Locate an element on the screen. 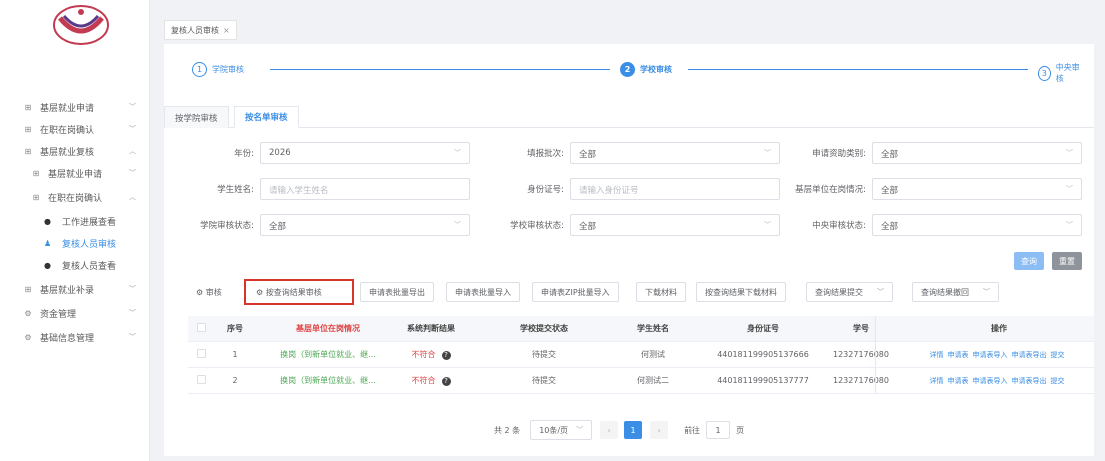  sidebar-item-basic-employment-review: ⊞ 基层就业复核 ︿ is located at coordinates (75, 151).